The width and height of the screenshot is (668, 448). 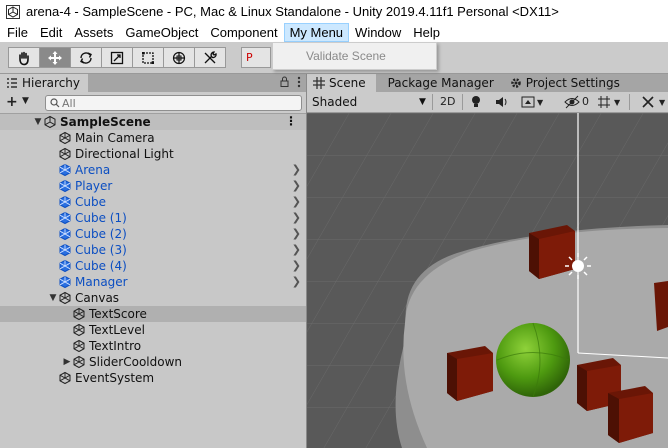 I want to click on hierarchy-row-textintro: TextIntro, so click(x=153, y=346).